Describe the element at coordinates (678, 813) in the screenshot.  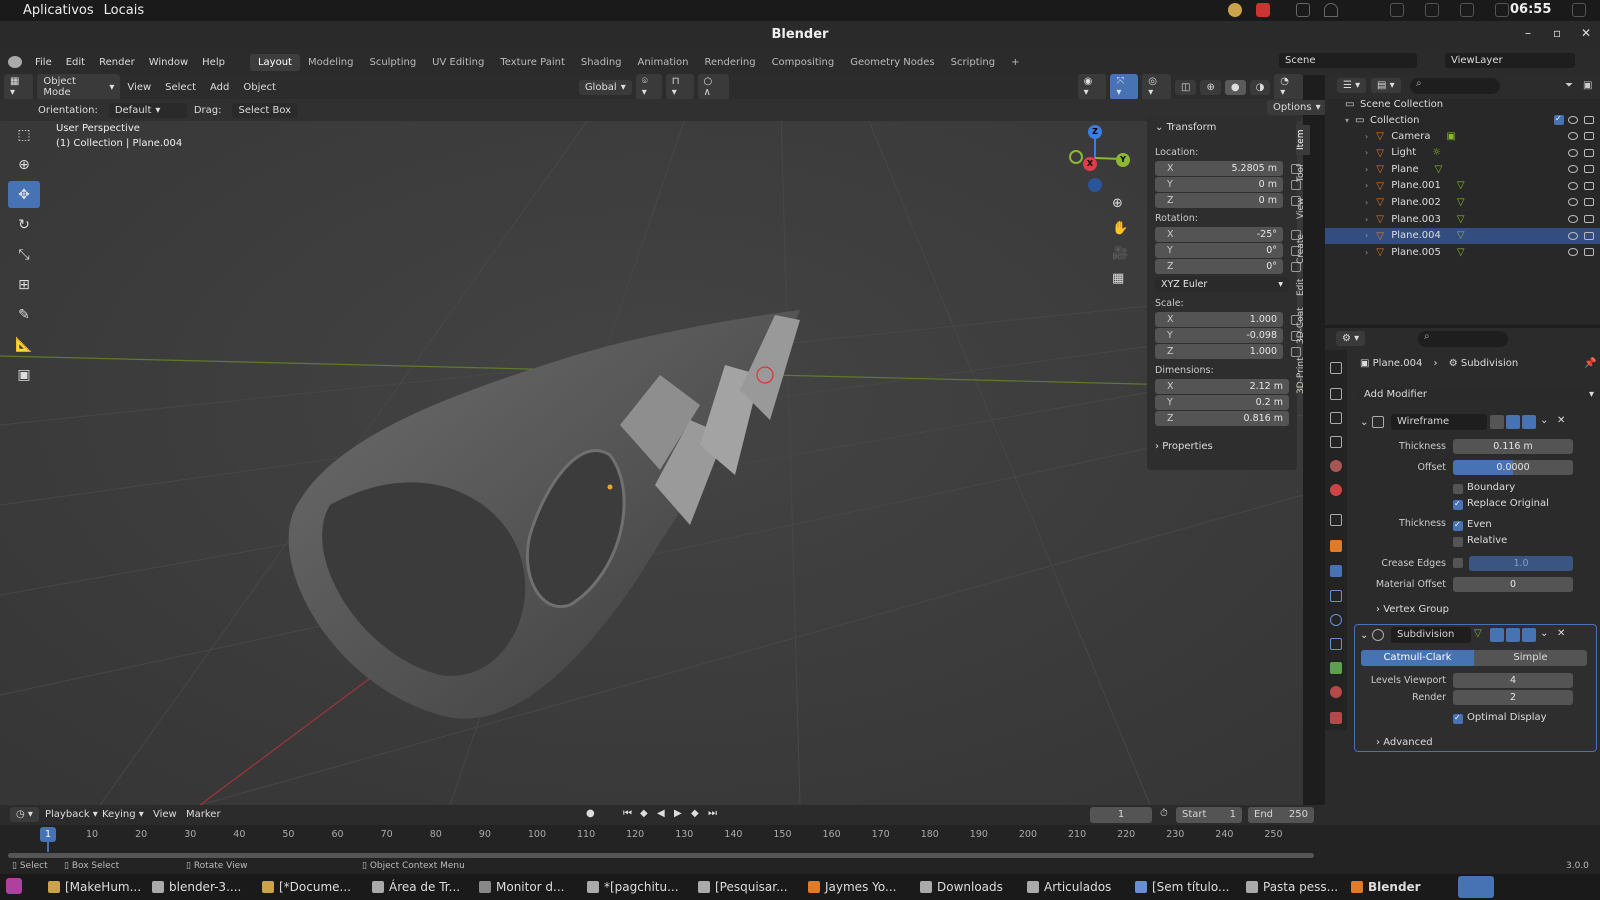
I see `play-icon: ▶` at that location.